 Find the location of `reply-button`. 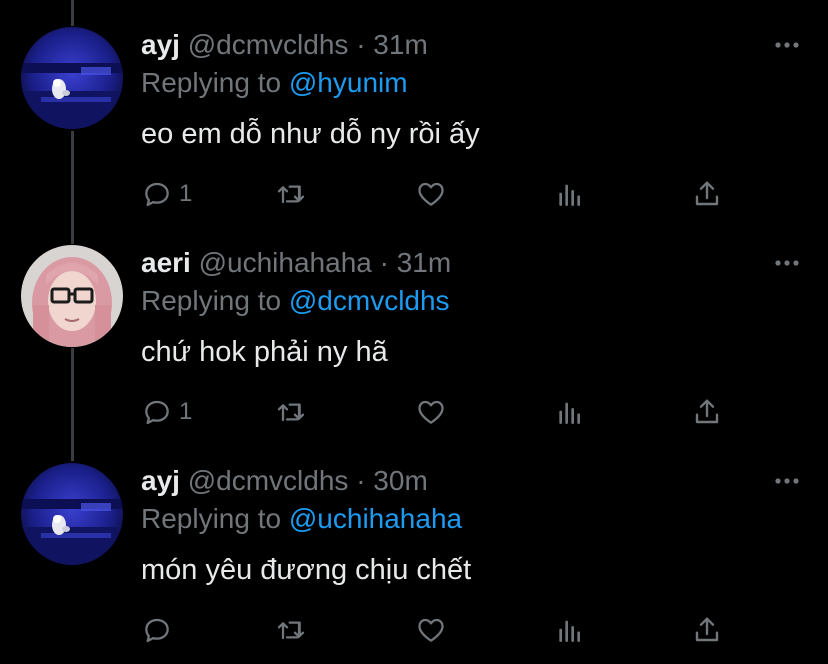

reply-button is located at coordinates (160, 630).